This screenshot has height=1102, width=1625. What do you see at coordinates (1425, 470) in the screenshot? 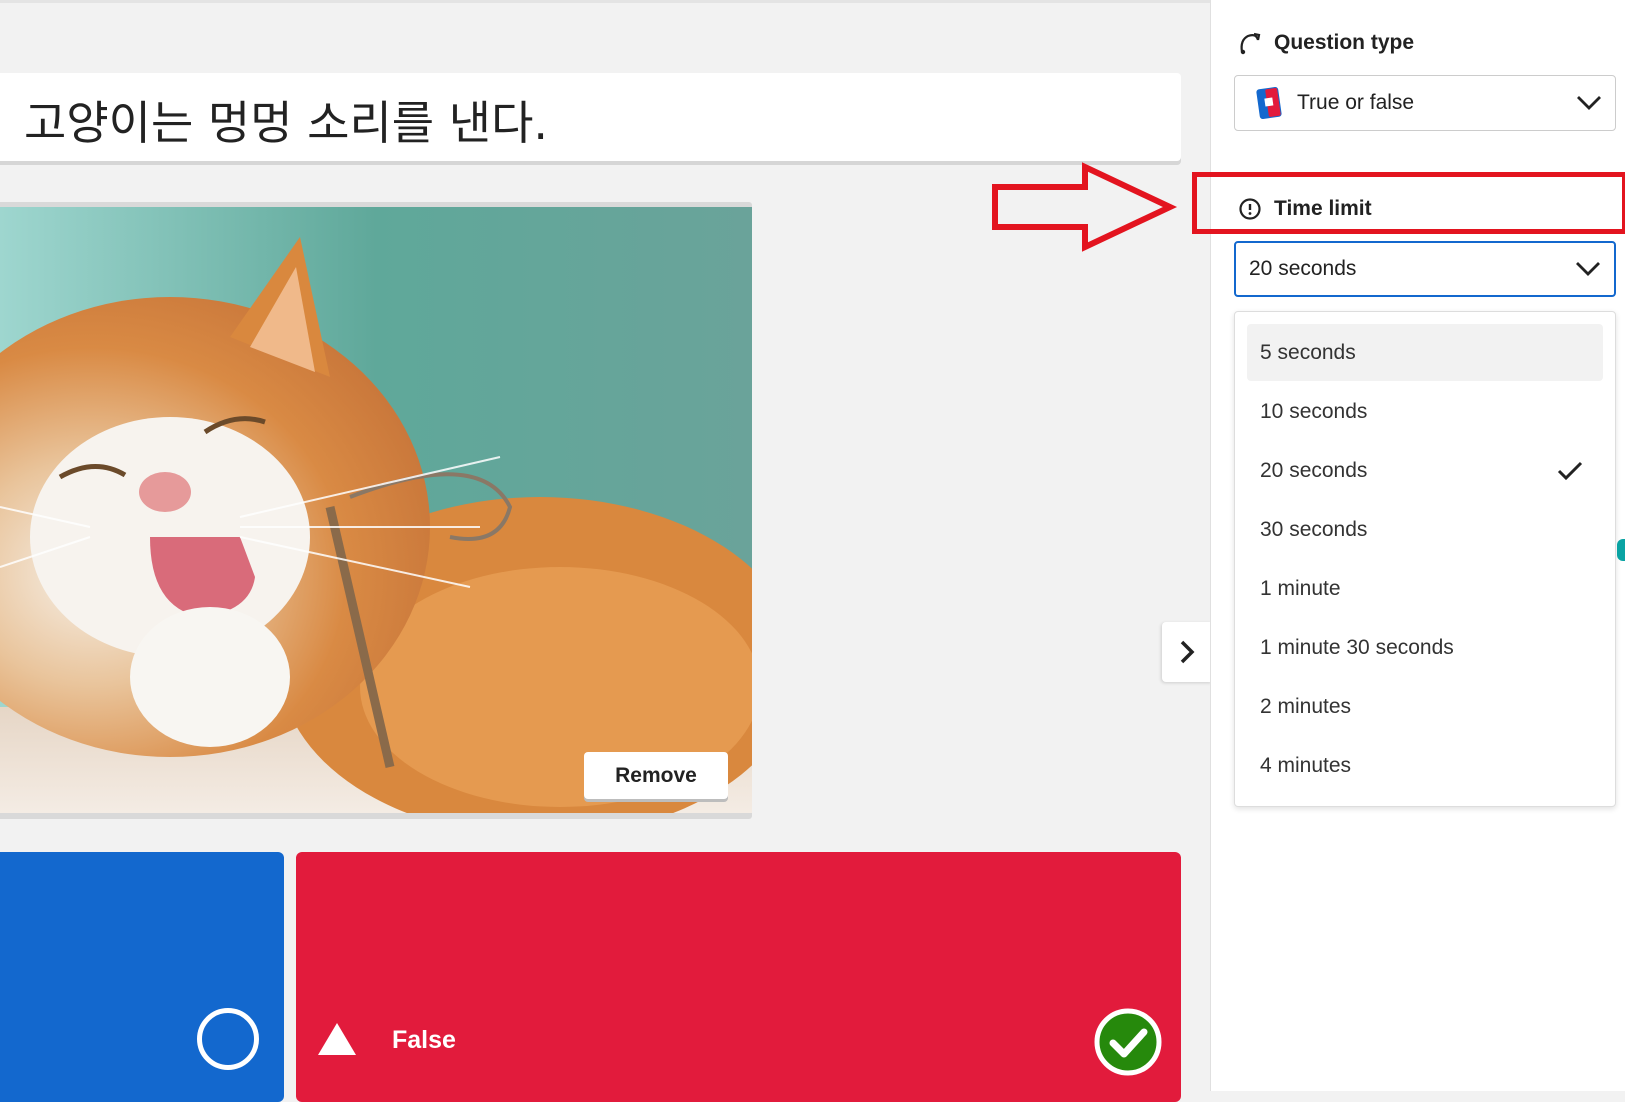
I see `time-limit-option-selected: 20 seconds` at bounding box center [1425, 470].